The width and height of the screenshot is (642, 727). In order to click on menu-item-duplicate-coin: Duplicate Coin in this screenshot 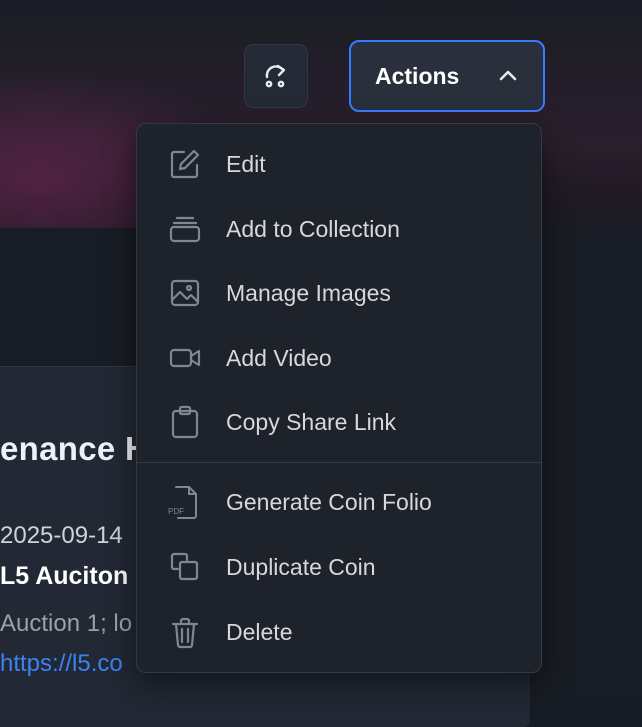, I will do `click(339, 567)`.